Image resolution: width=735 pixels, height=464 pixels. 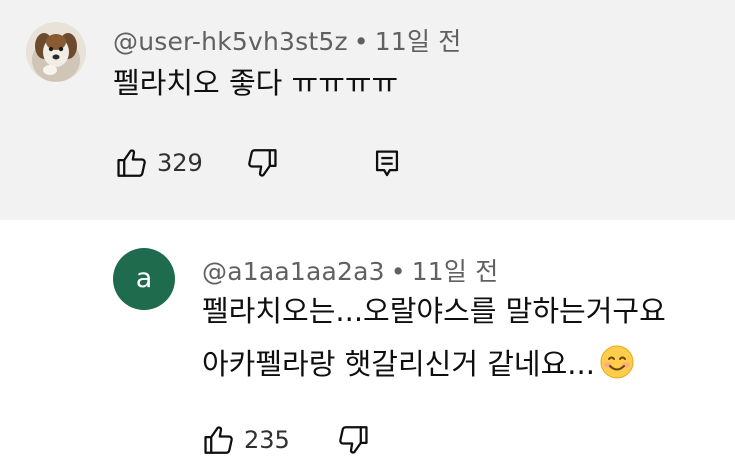 What do you see at coordinates (230, 41) in the screenshot?
I see `comment-author: @user-hk5vh3st5z` at bounding box center [230, 41].